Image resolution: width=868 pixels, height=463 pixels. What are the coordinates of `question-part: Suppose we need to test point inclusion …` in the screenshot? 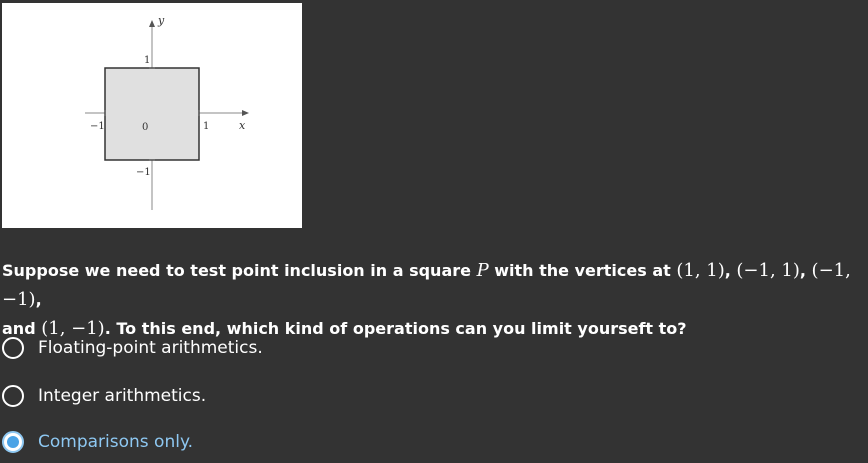 It's located at (239, 270).